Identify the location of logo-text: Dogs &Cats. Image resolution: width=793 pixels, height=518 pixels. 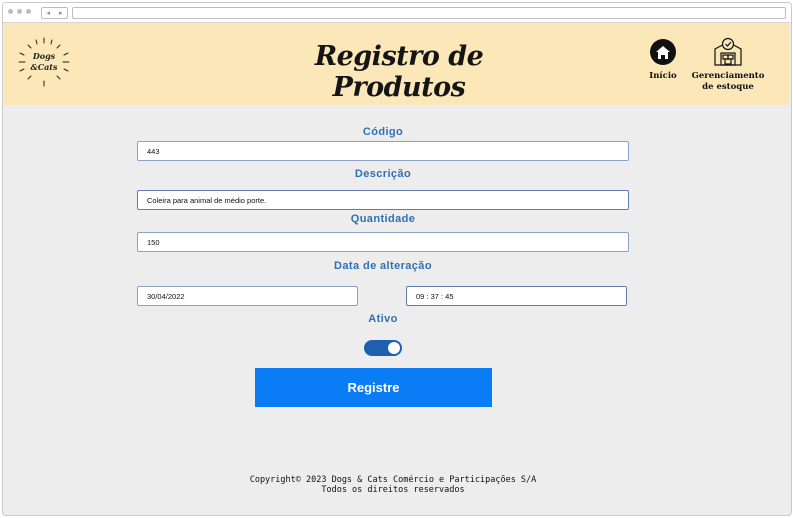
(44, 62).